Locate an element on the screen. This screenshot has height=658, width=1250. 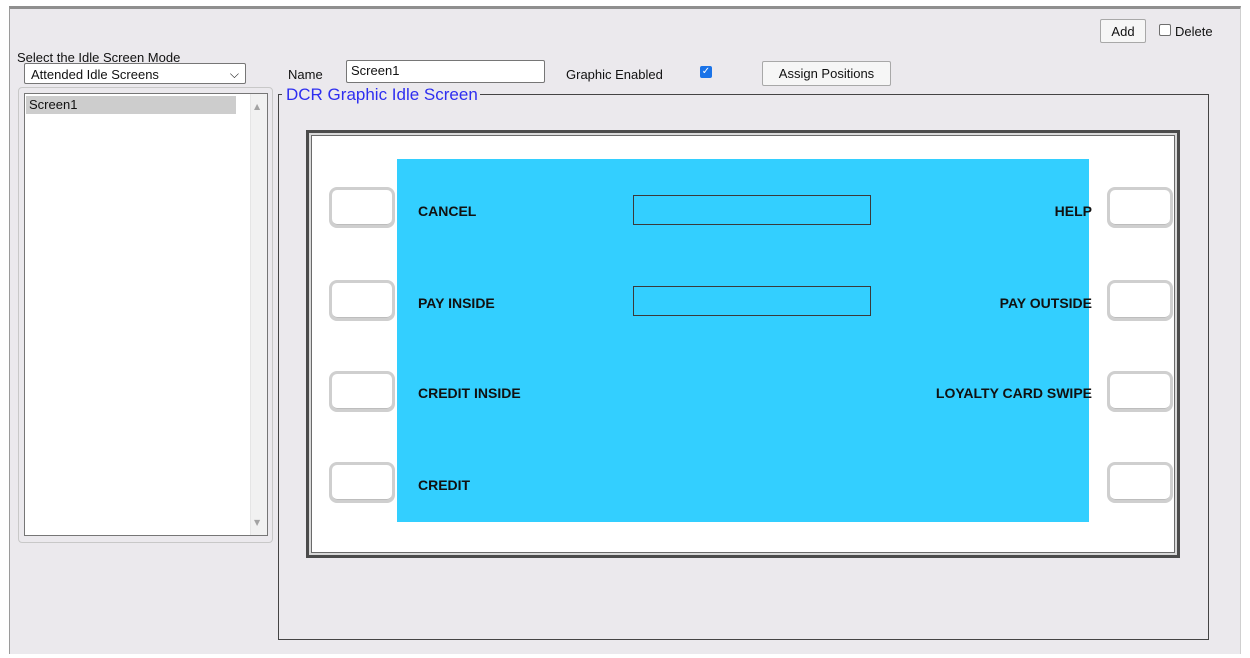
list-scrollbar: ▲ ▼ is located at coordinates (258, 314).